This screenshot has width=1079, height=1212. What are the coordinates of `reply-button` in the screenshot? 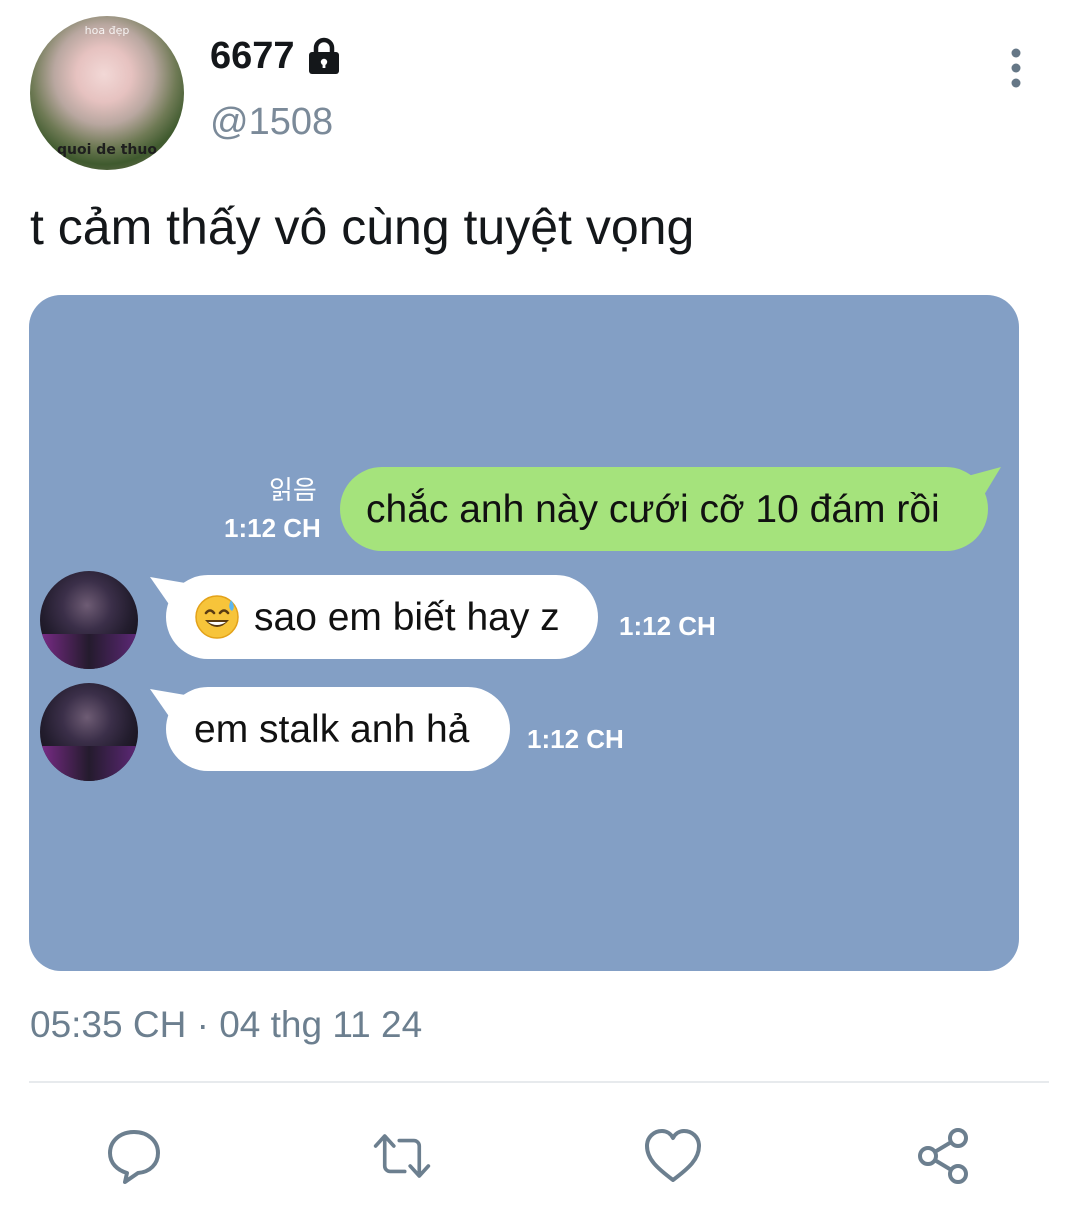 It's located at (134, 1156).